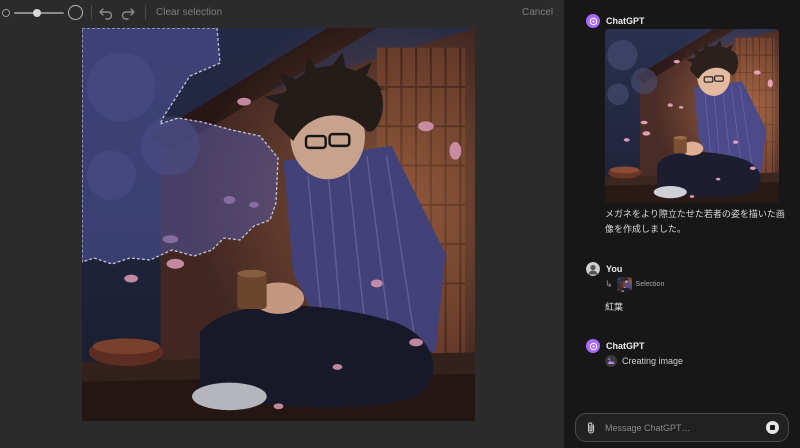 The image size is (800, 448). What do you see at coordinates (591, 428) in the screenshot?
I see `paperclip-icon` at bounding box center [591, 428].